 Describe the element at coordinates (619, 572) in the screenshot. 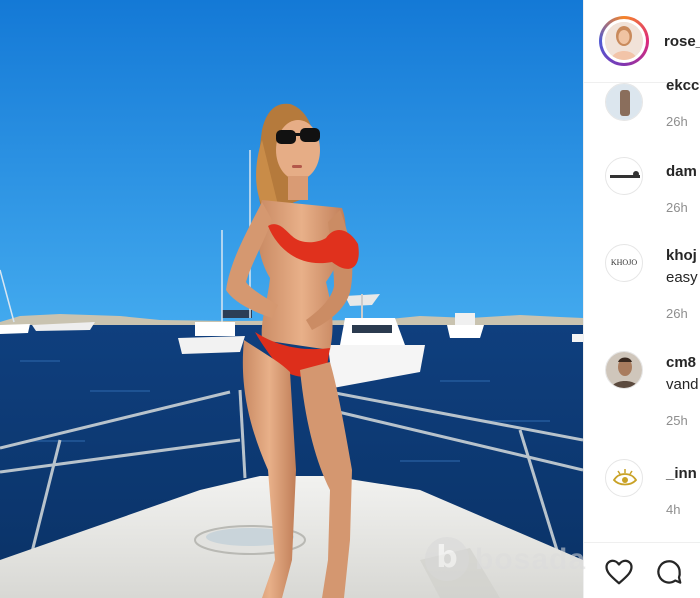

I see `heart-icon` at that location.